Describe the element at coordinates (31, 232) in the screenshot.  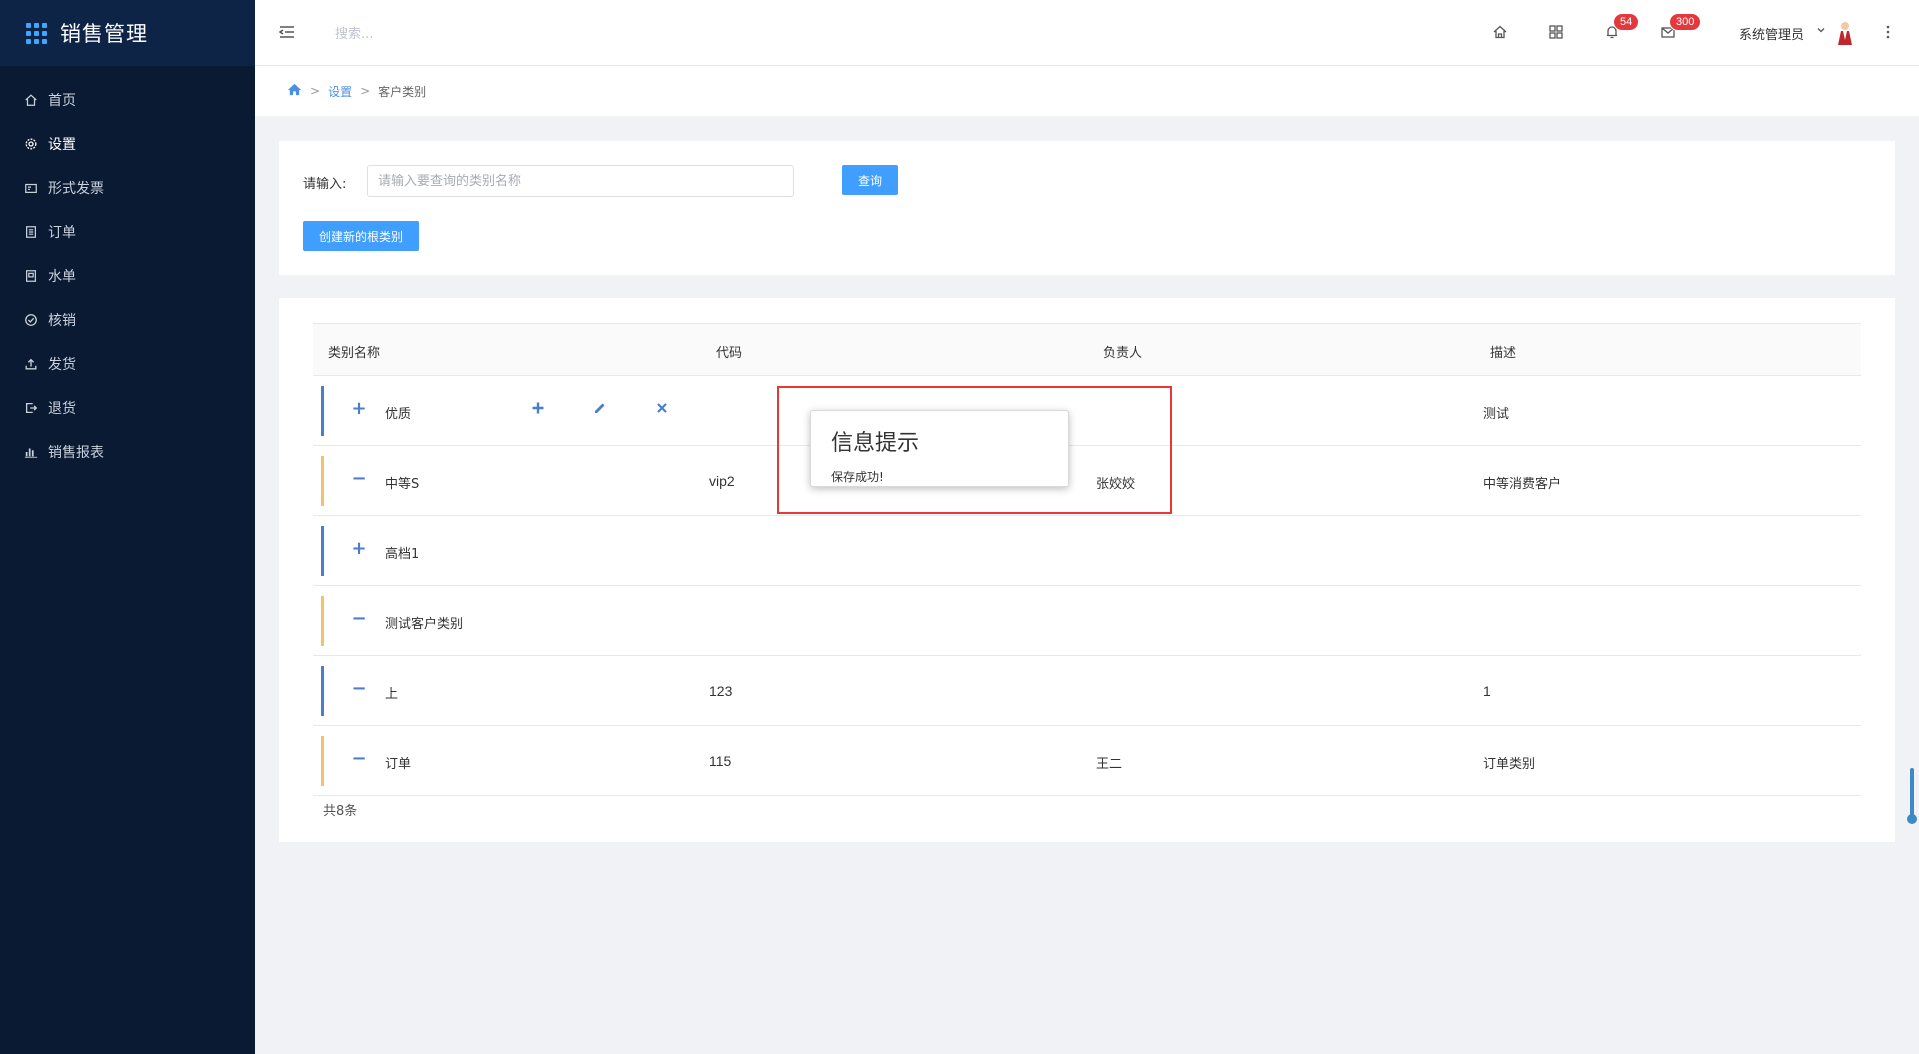
I see `order-icon` at that location.